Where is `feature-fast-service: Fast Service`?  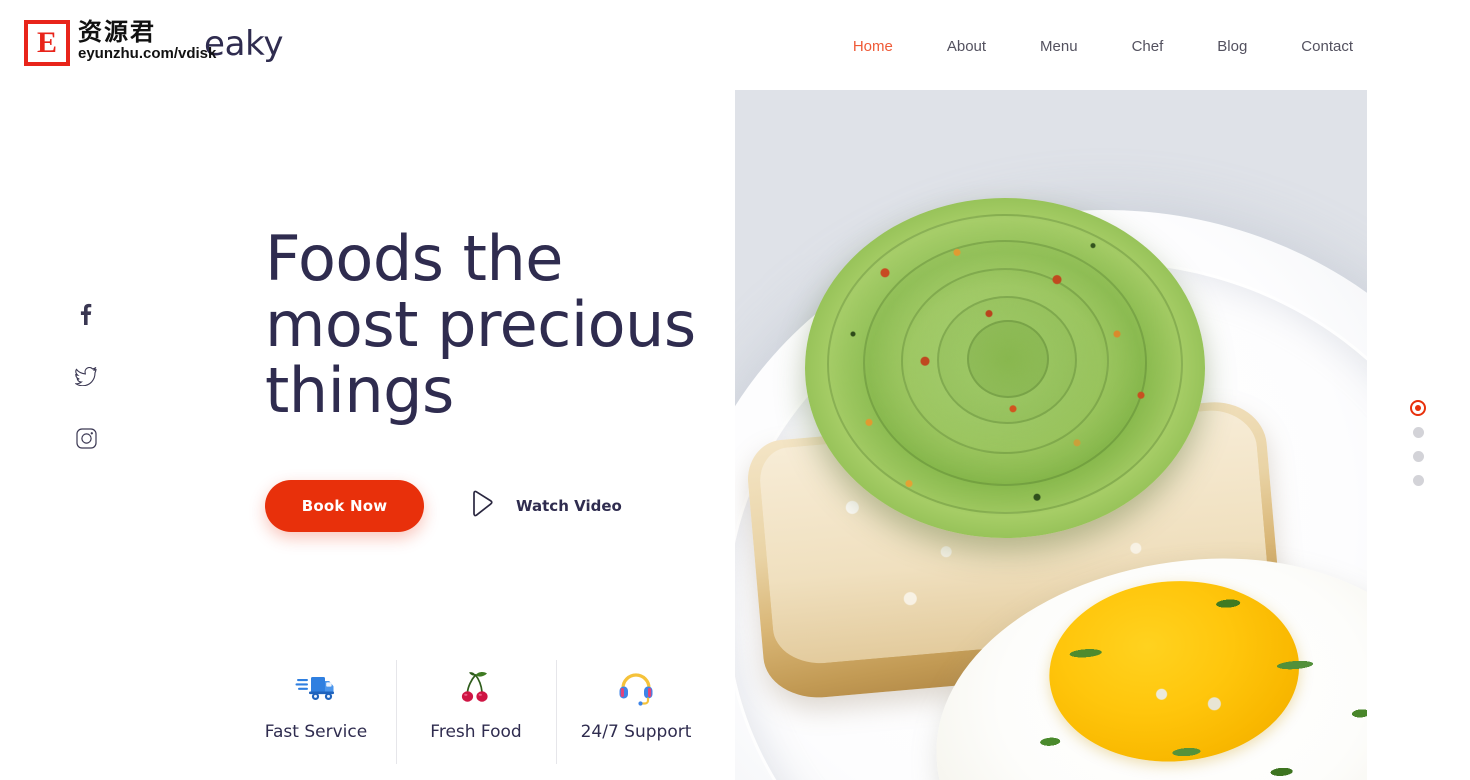 feature-fast-service: Fast Service is located at coordinates (316, 701).